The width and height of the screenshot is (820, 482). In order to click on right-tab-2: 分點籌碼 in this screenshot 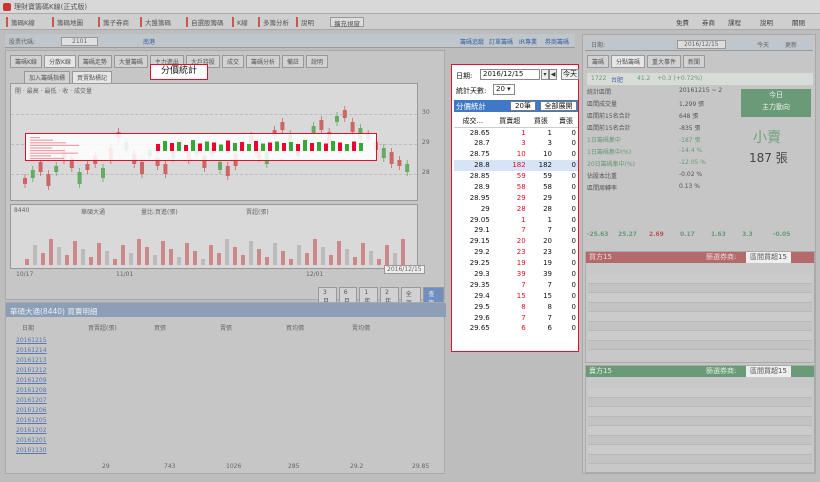, I will do `click(628, 61)`.